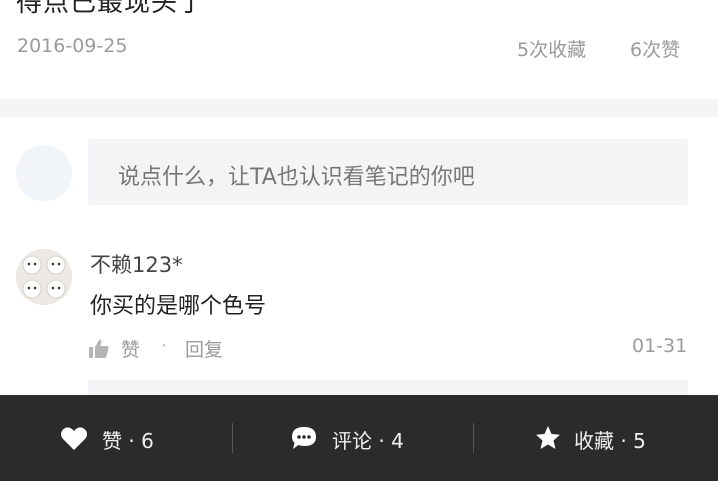  I want to click on note-date: 2016-09-25, so click(72, 46).